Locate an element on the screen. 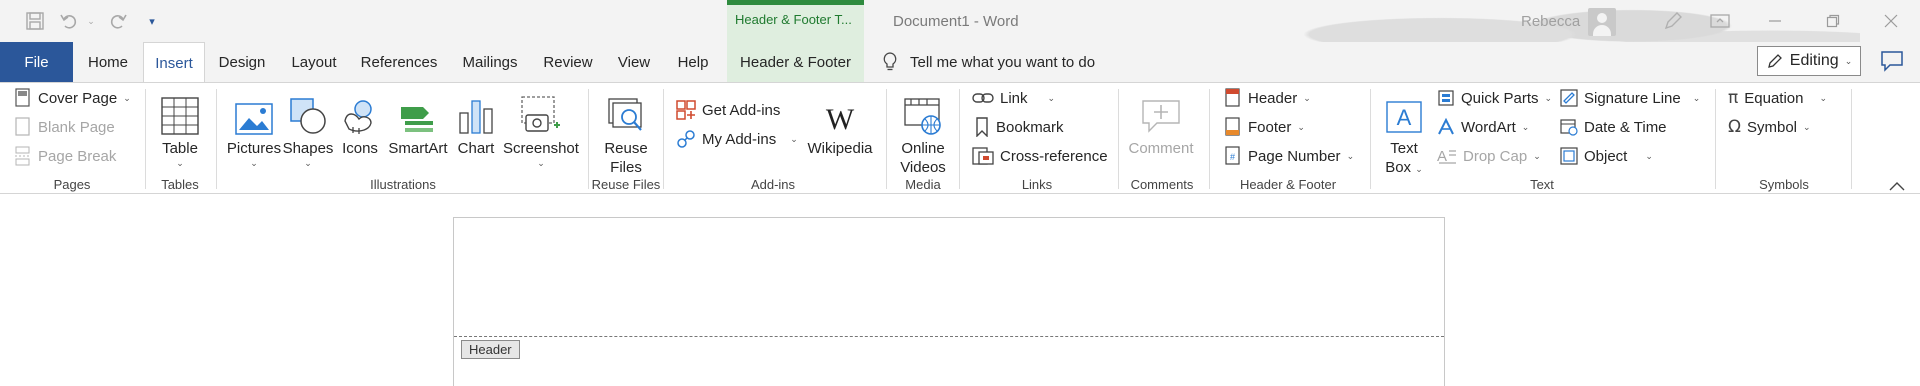 The height and width of the screenshot is (386, 1920). pi-icon: π is located at coordinates (1733, 98).